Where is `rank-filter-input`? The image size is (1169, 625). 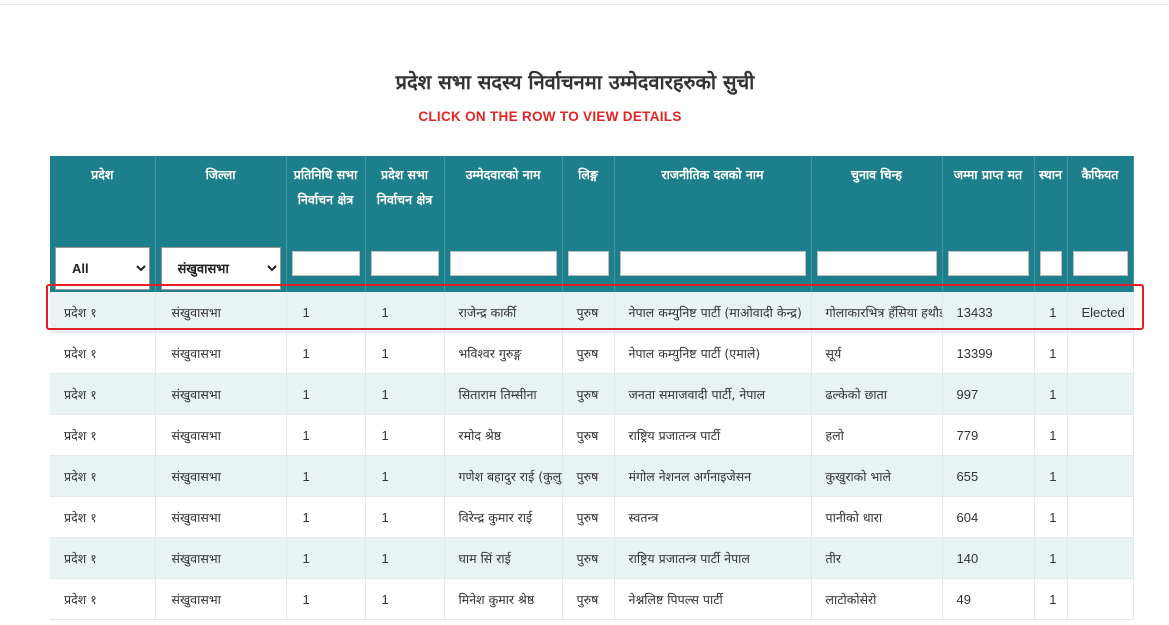
rank-filter-input is located at coordinates (1050, 263).